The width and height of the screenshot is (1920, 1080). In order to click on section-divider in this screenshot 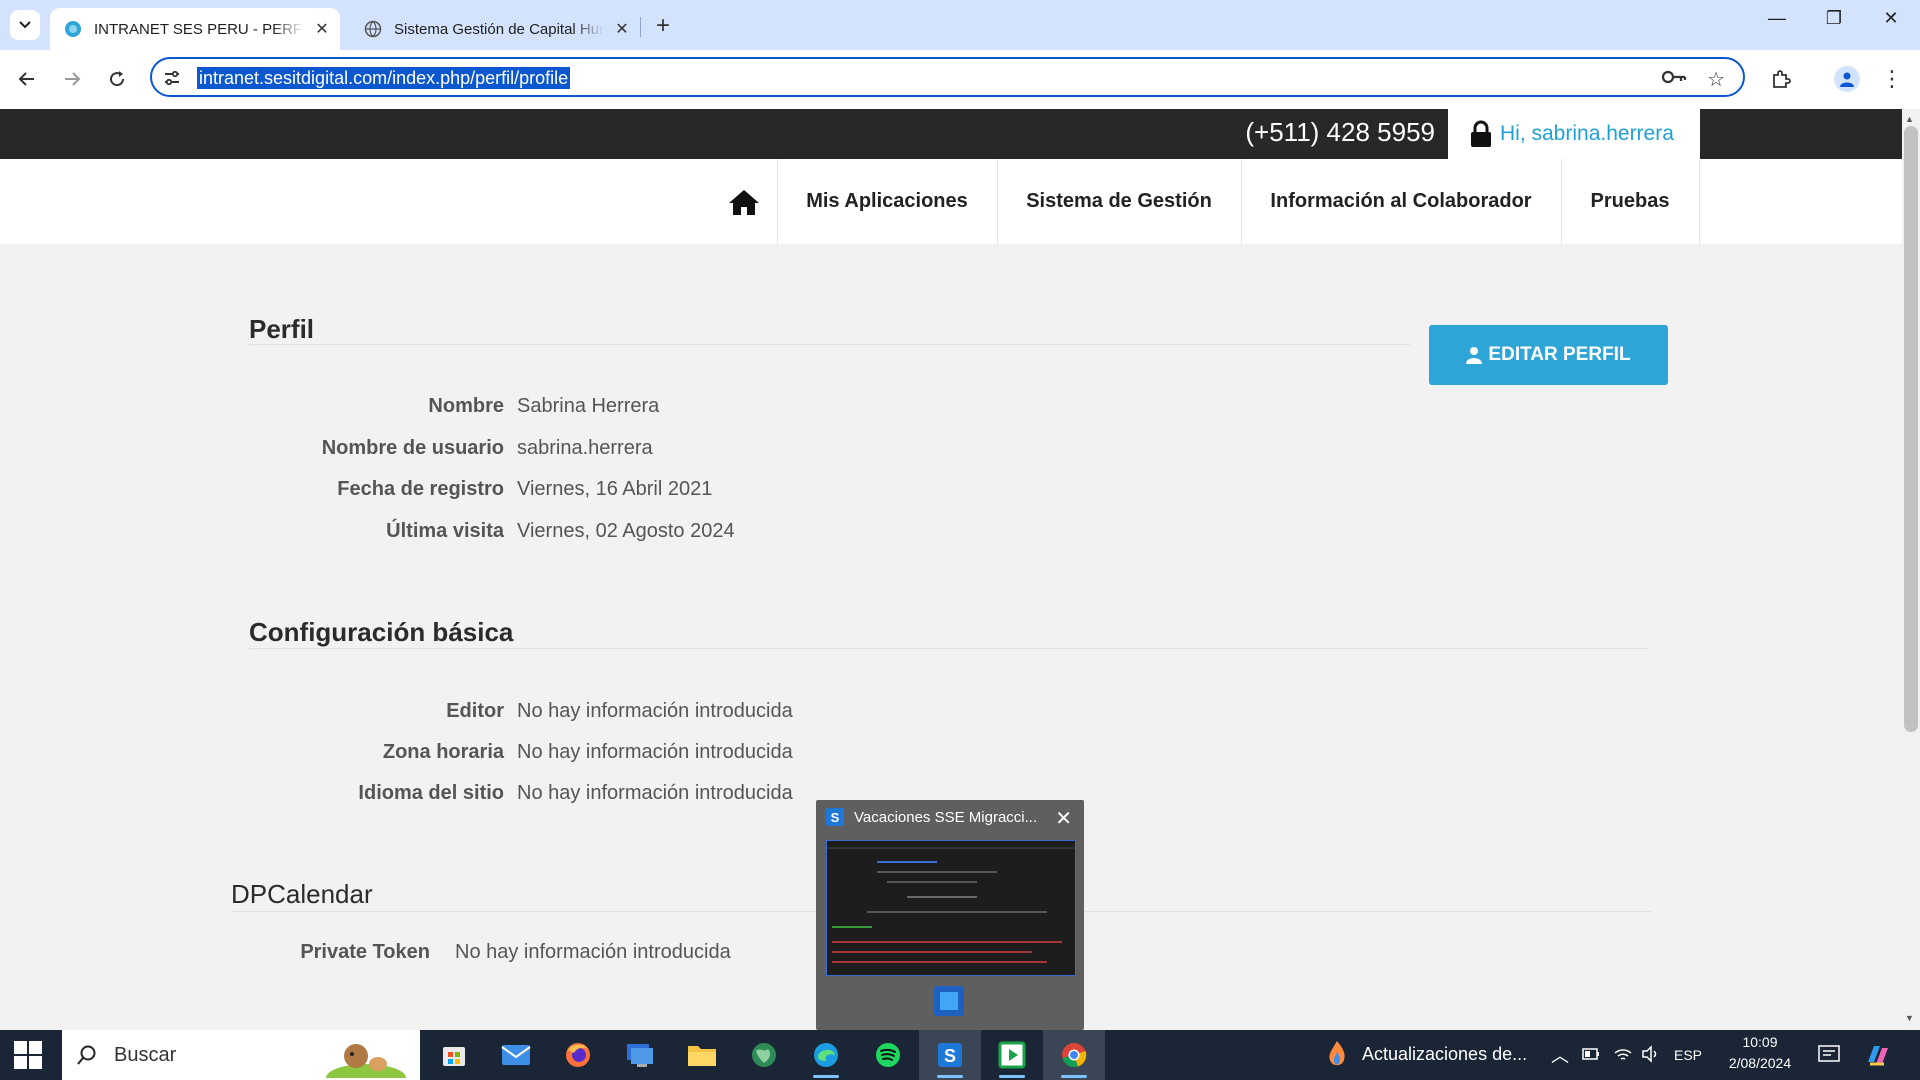, I will do `click(949, 648)`.